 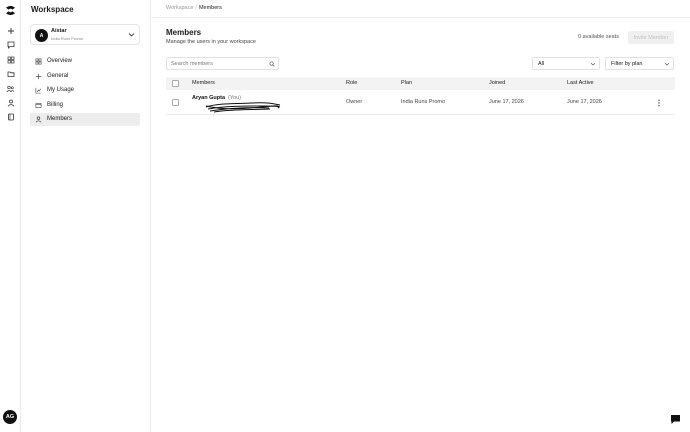 I want to click on sidebar-title: Workspace, so click(x=52, y=9).